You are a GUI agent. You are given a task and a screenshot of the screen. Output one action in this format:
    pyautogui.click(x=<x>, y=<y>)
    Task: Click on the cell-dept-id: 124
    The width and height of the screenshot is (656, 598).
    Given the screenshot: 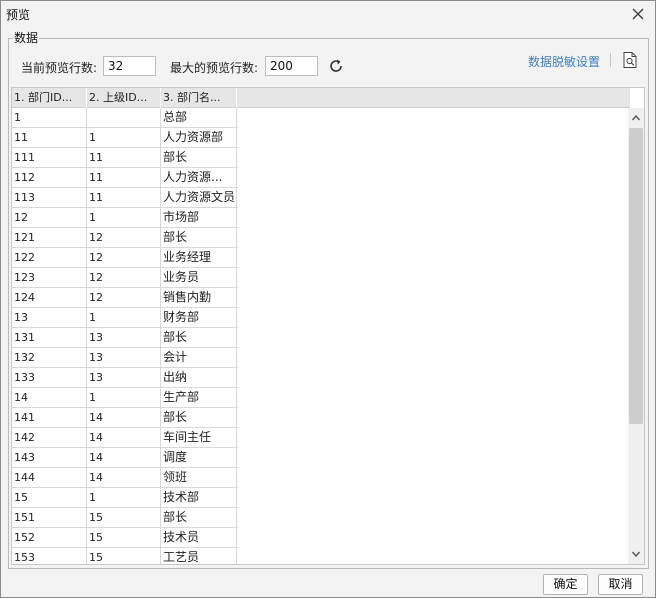 What is the action you would take?
    pyautogui.click(x=49, y=298)
    